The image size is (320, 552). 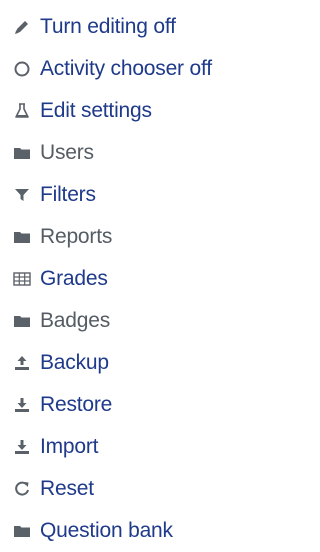 I want to click on upload-icon, so click(x=22, y=363).